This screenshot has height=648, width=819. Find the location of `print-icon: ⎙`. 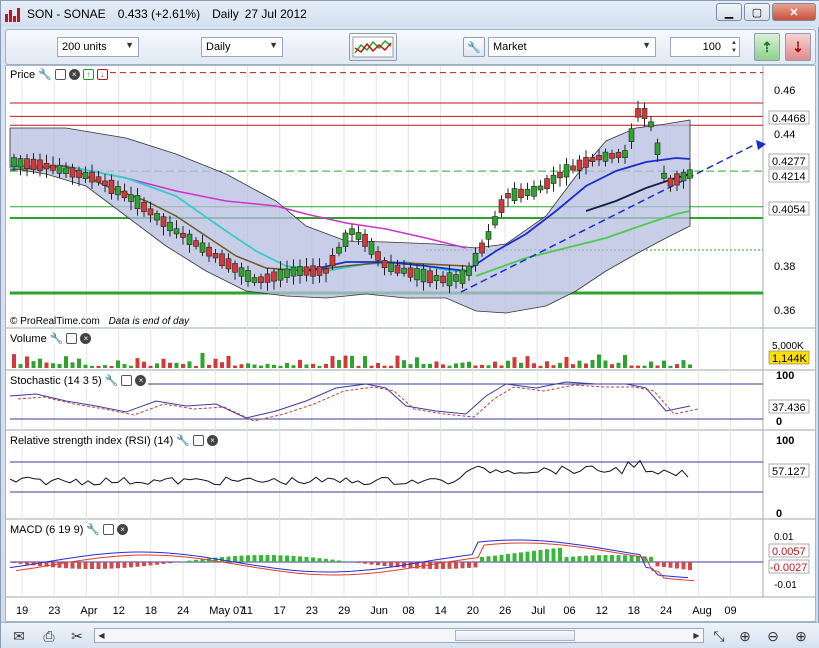

print-icon: ⎙ is located at coordinates (49, 636).